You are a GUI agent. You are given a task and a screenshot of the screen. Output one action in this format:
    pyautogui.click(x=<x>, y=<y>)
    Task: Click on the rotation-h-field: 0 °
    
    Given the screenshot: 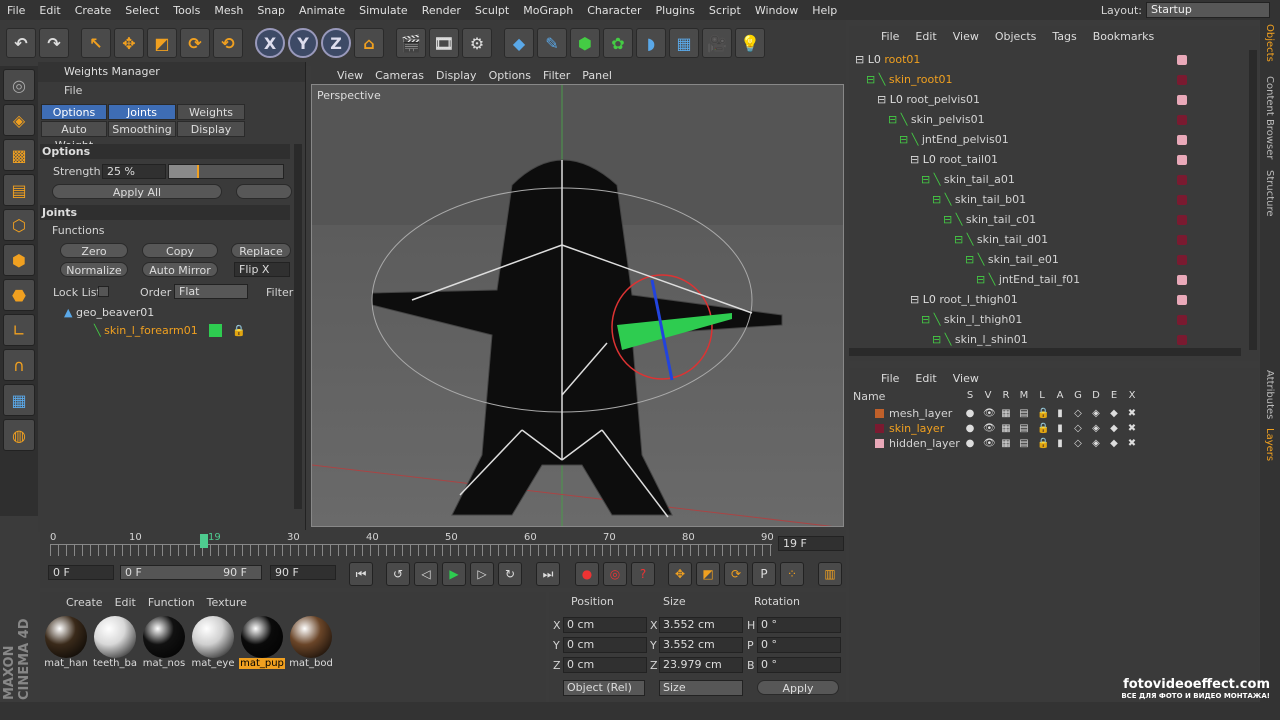 What is the action you would take?
    pyautogui.click(x=799, y=625)
    